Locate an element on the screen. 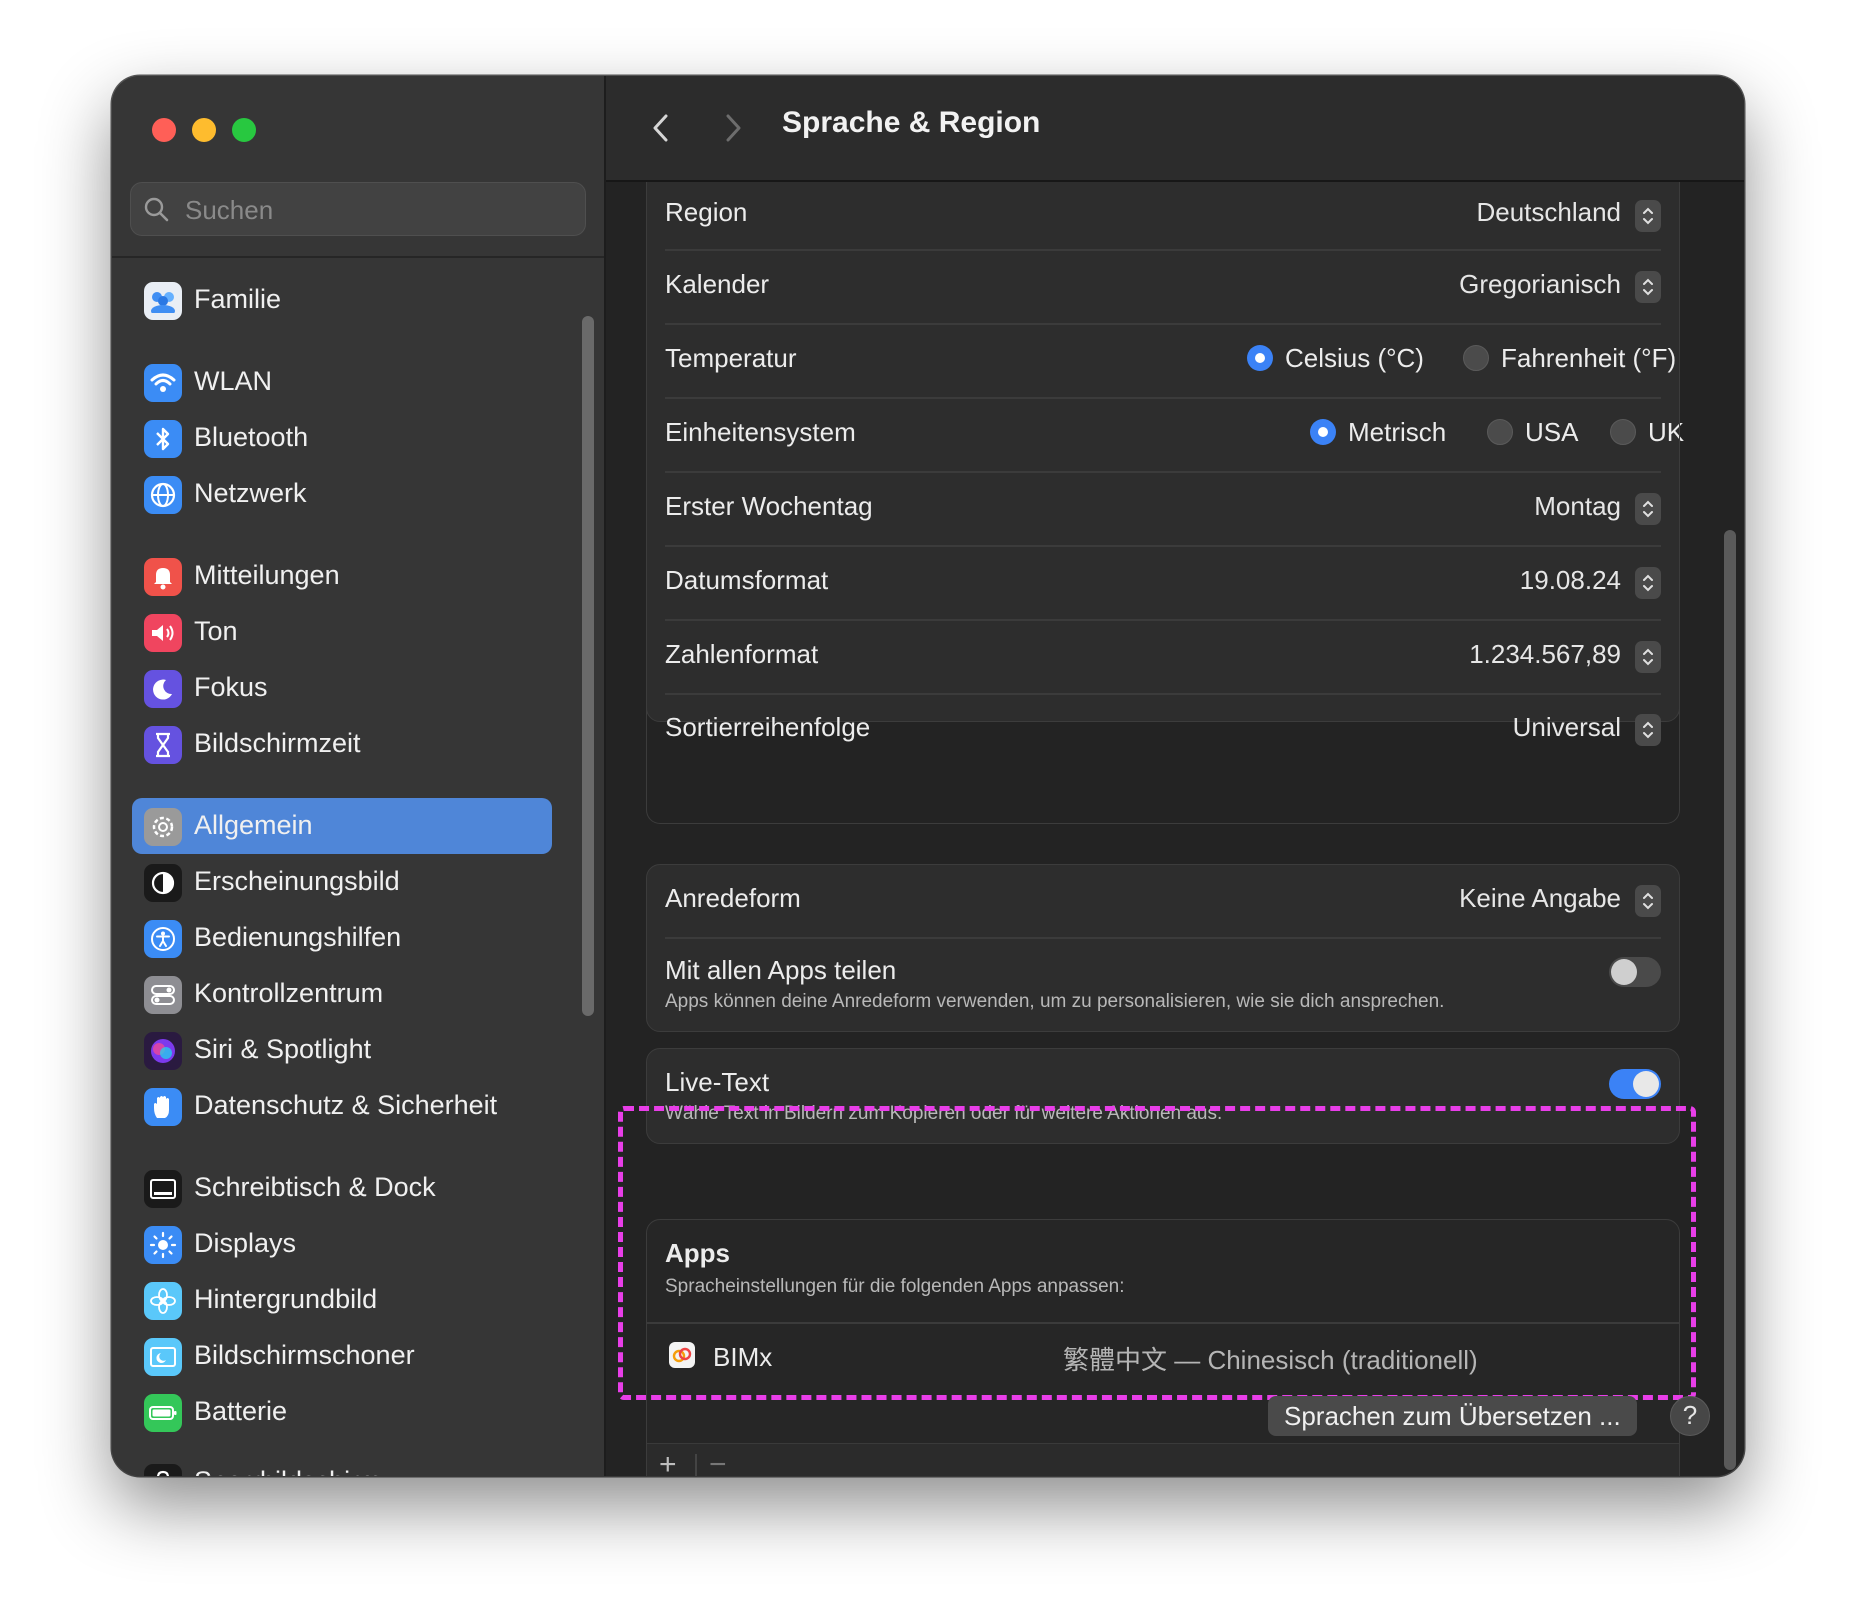 The width and height of the screenshot is (1856, 1624). sidebar-item-bildschirmschoner: Bildschirmschoner is located at coordinates (342, 1356).